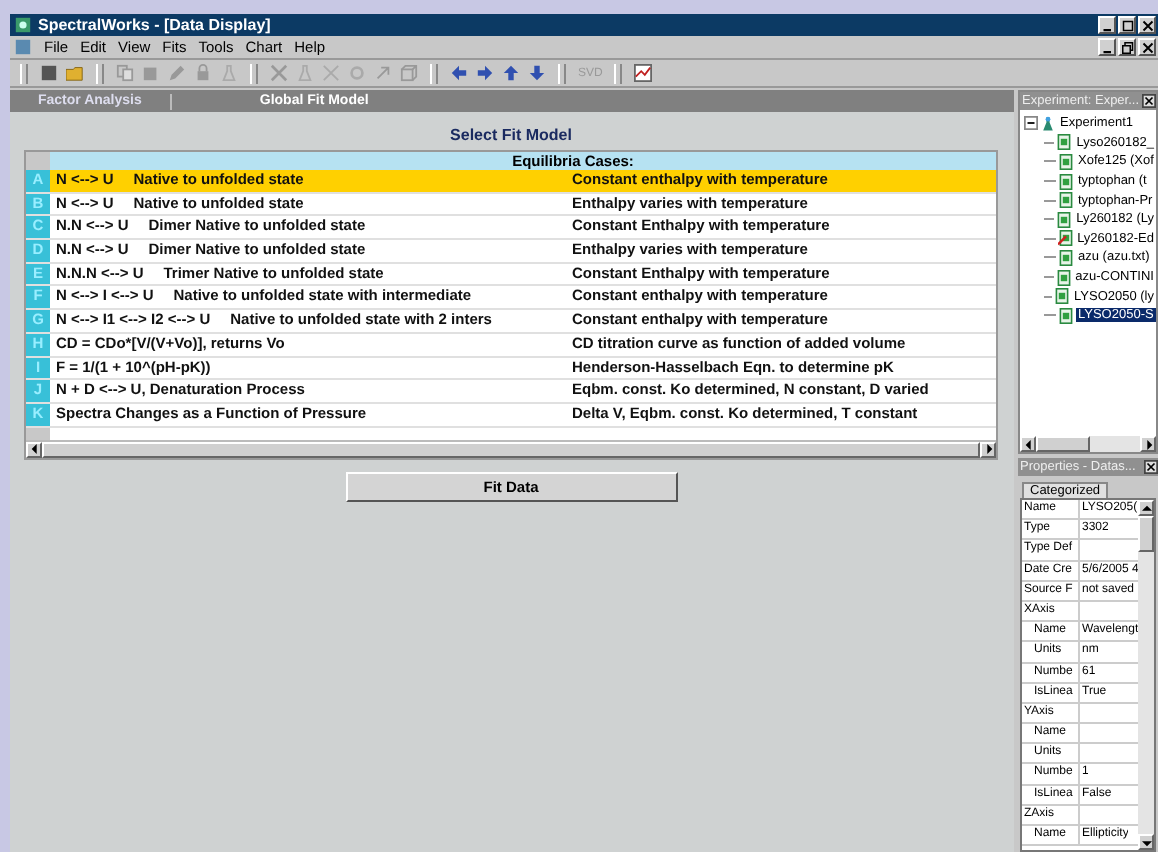 This screenshot has width=1158, height=852. I want to click on maximize-button, so click(1127, 25).